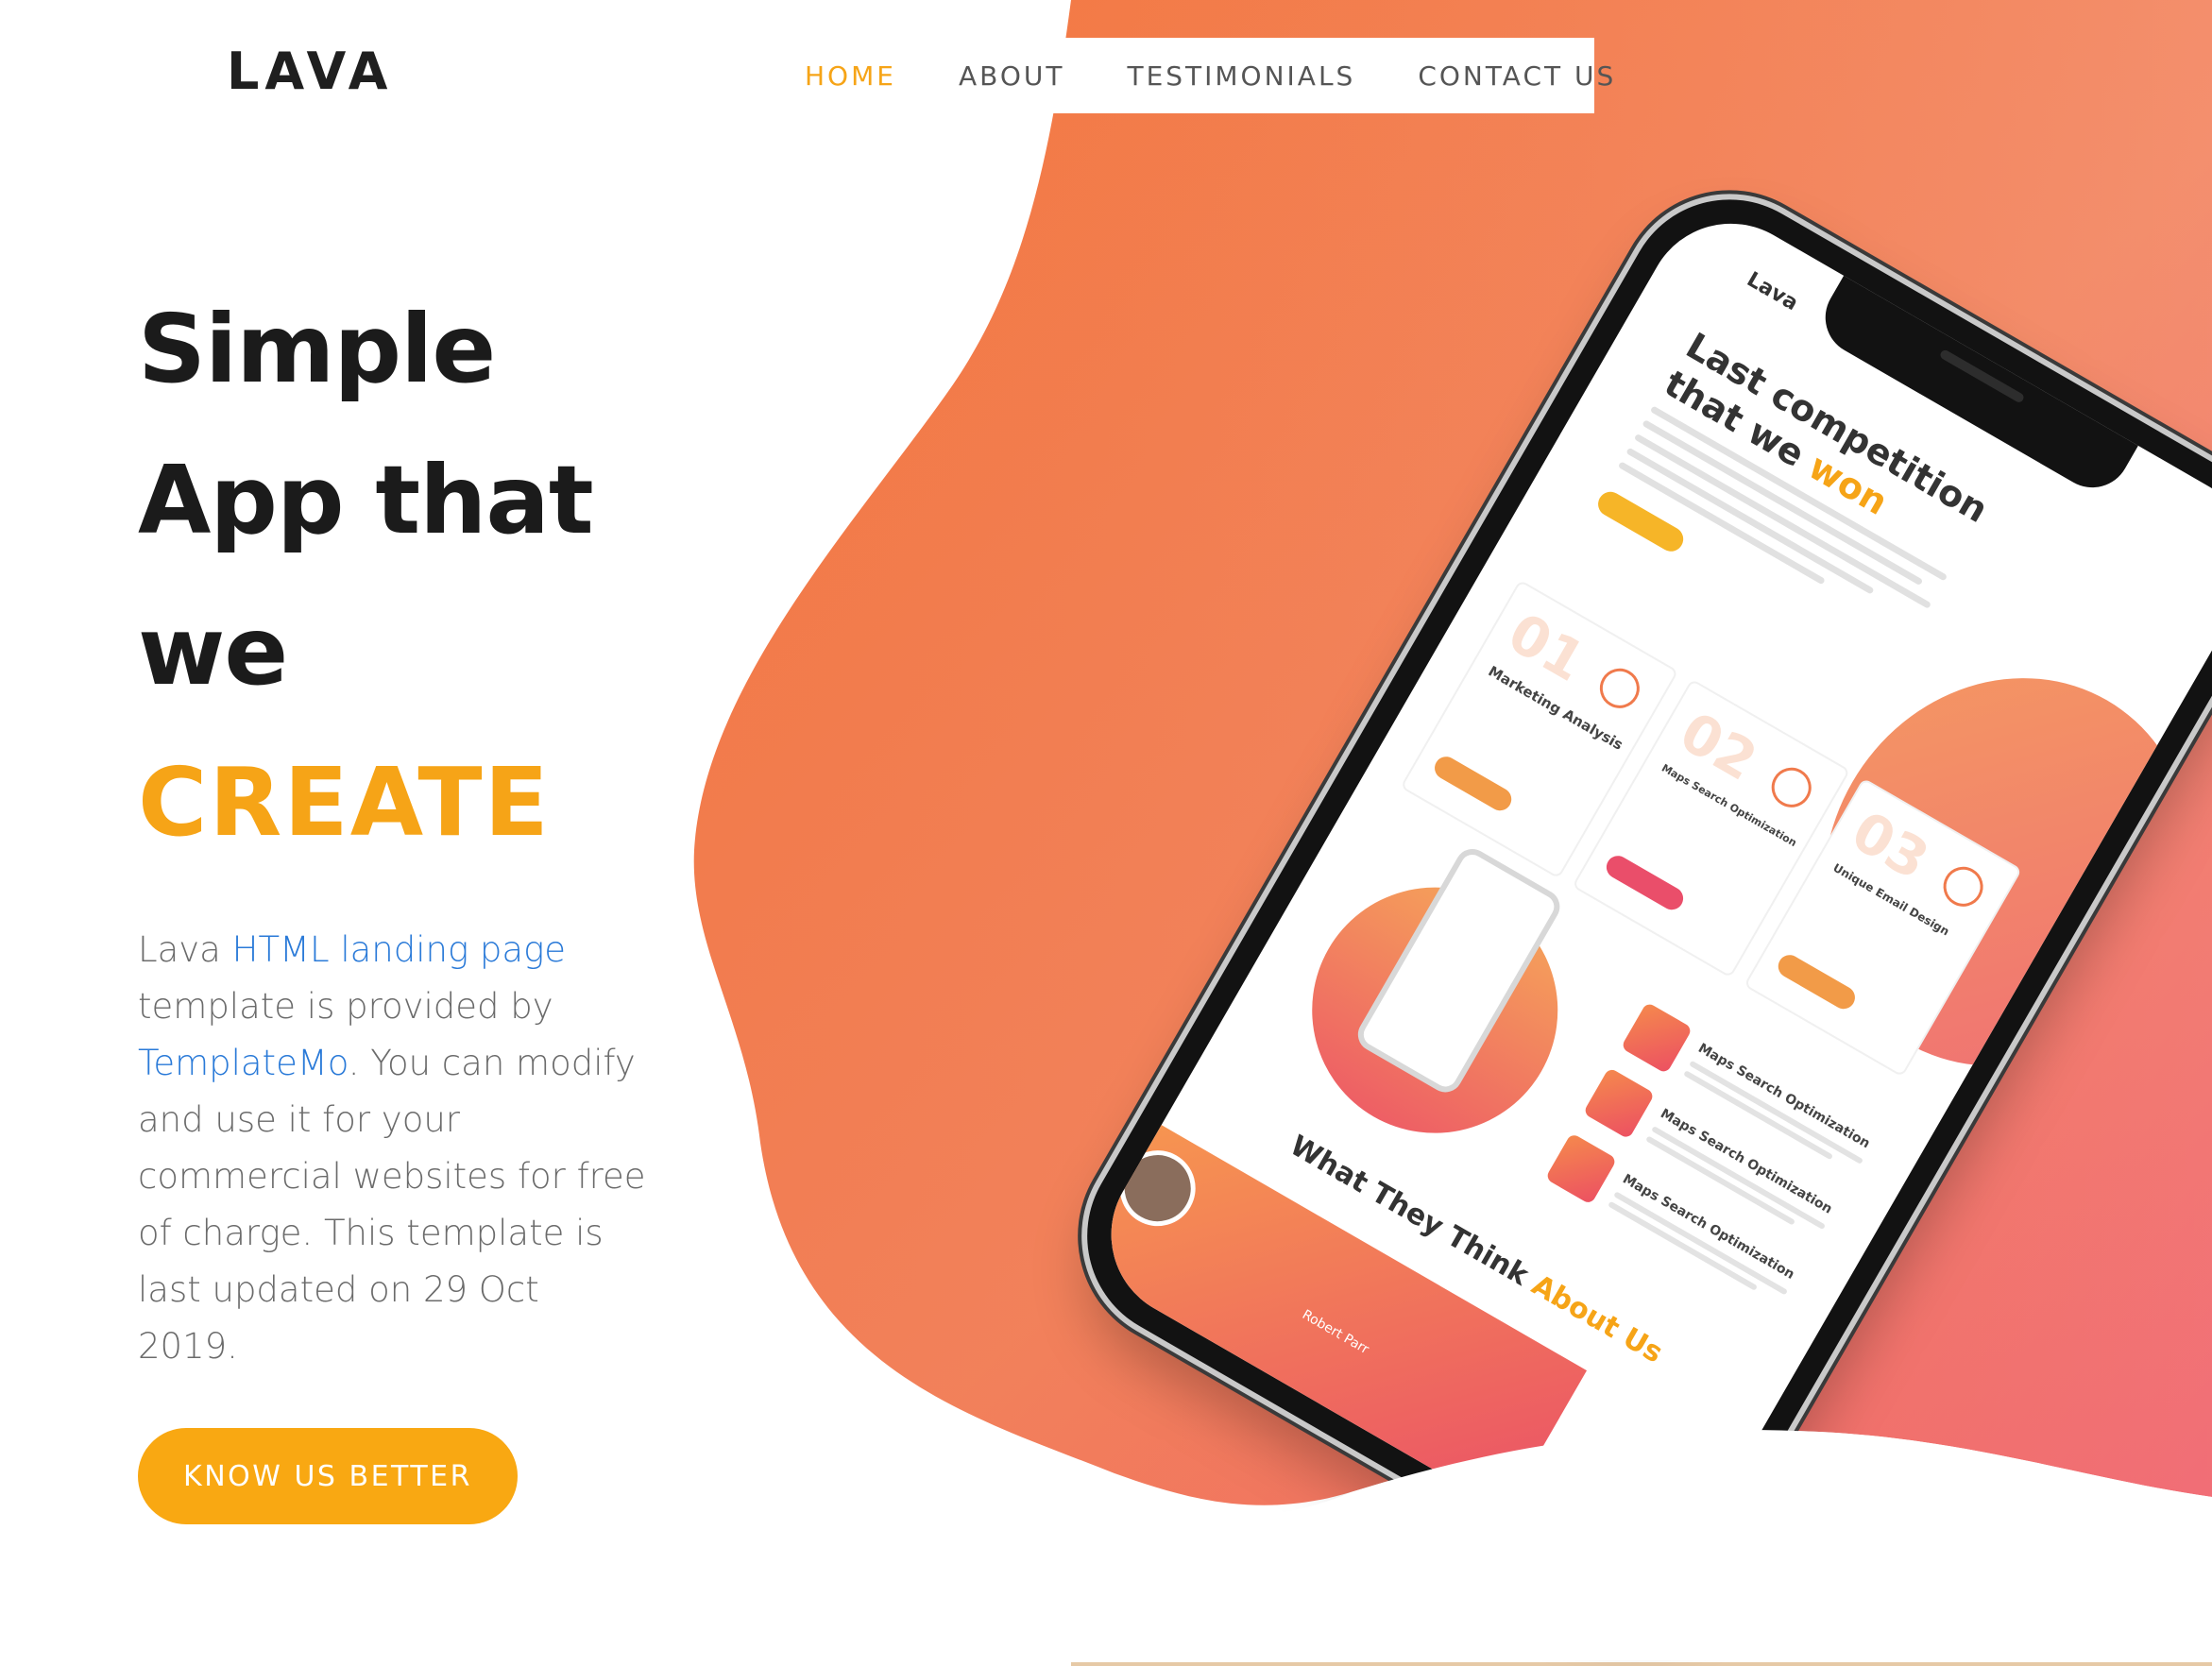 The width and height of the screenshot is (2212, 1666). What do you see at coordinates (345, 1006) in the screenshot?
I see `desc-text-2: template is provided by` at bounding box center [345, 1006].